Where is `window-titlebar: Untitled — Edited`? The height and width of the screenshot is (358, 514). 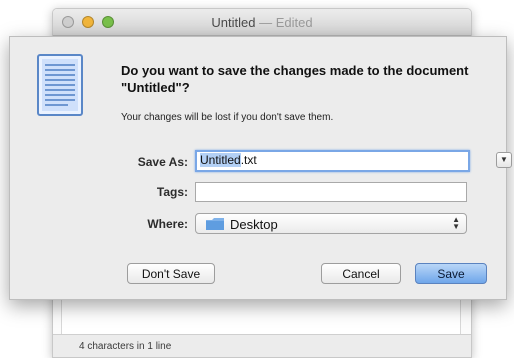 window-titlebar: Untitled — Edited is located at coordinates (262, 22).